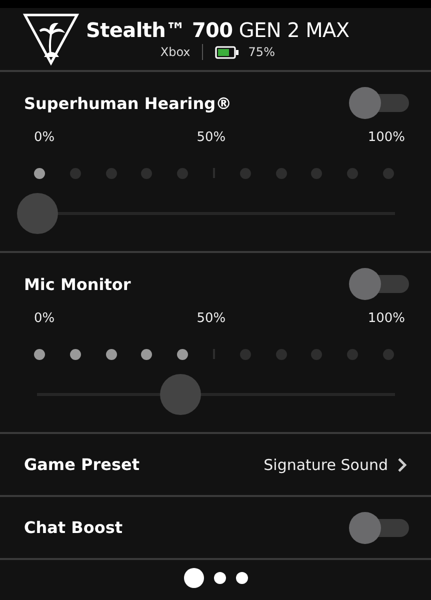  Describe the element at coordinates (82, 464) in the screenshot. I see `setting-title: Game Preset` at that location.